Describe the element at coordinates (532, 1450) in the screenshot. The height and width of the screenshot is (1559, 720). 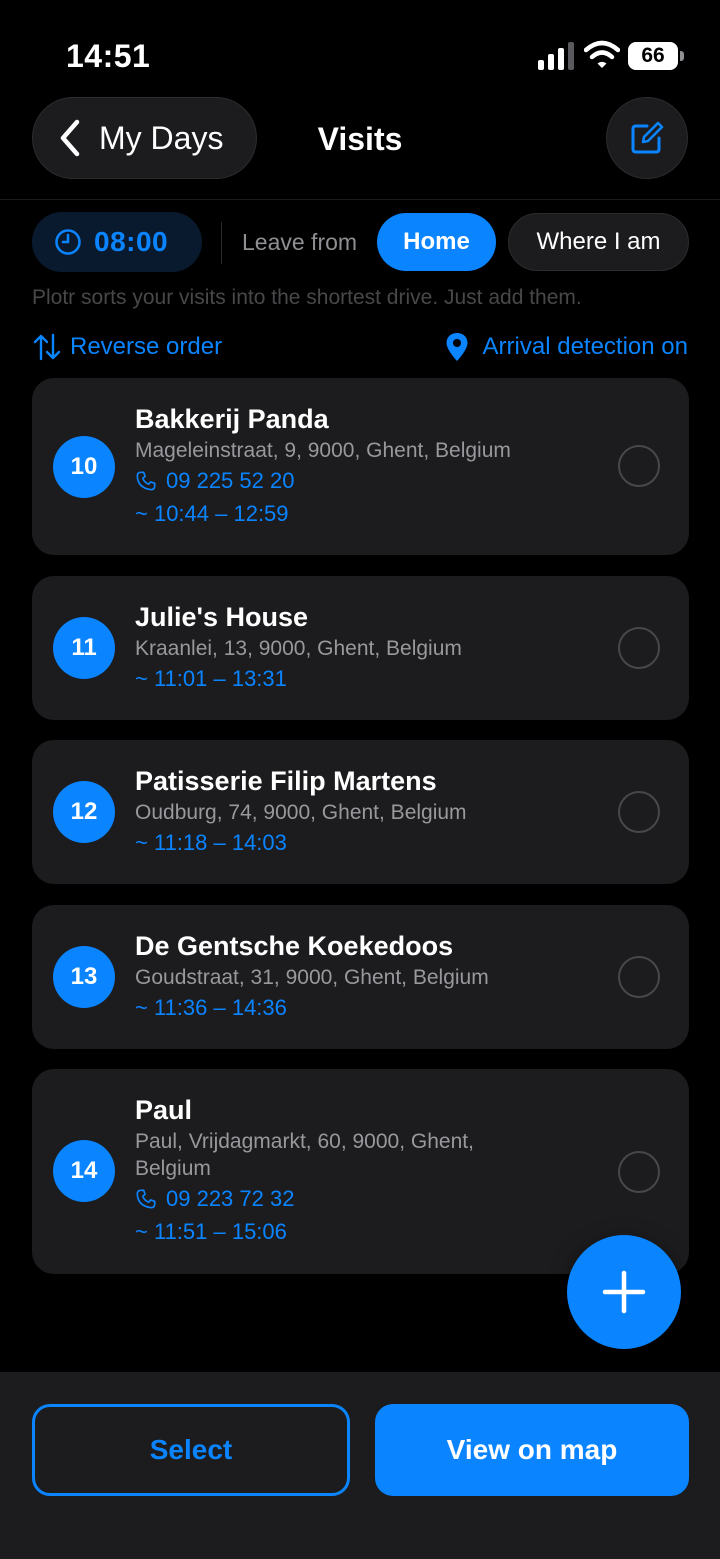
I see `view-on-map-button: View on map` at that location.